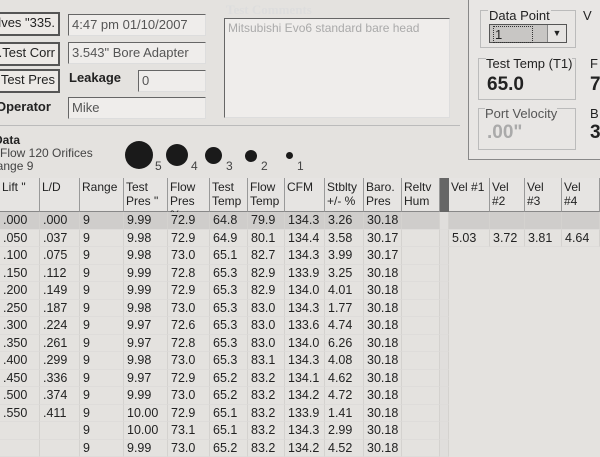 The image size is (600, 457). Describe the element at coordinates (421, 195) in the screenshot. I see `column-header: Reltv Hum` at that location.